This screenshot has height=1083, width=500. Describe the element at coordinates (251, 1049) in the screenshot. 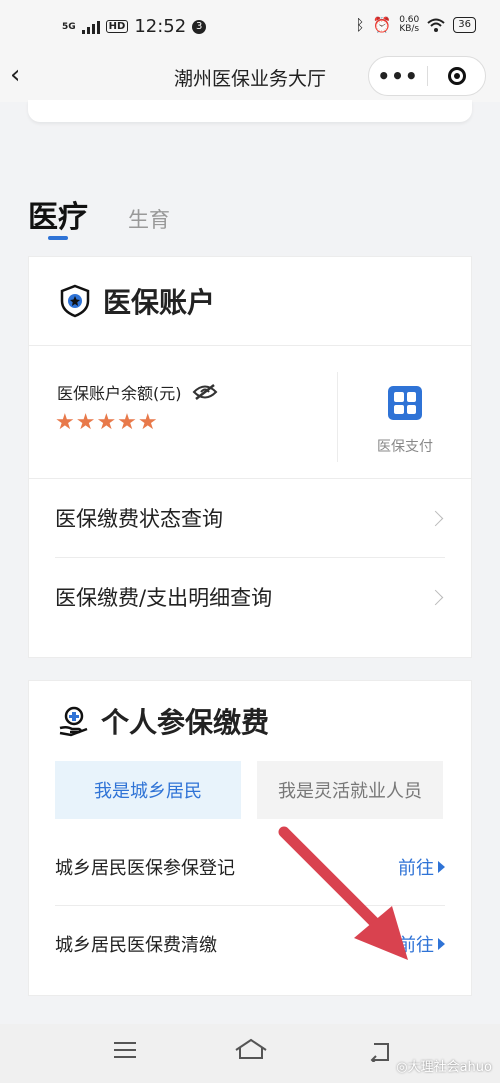

I see `home-icon` at that location.